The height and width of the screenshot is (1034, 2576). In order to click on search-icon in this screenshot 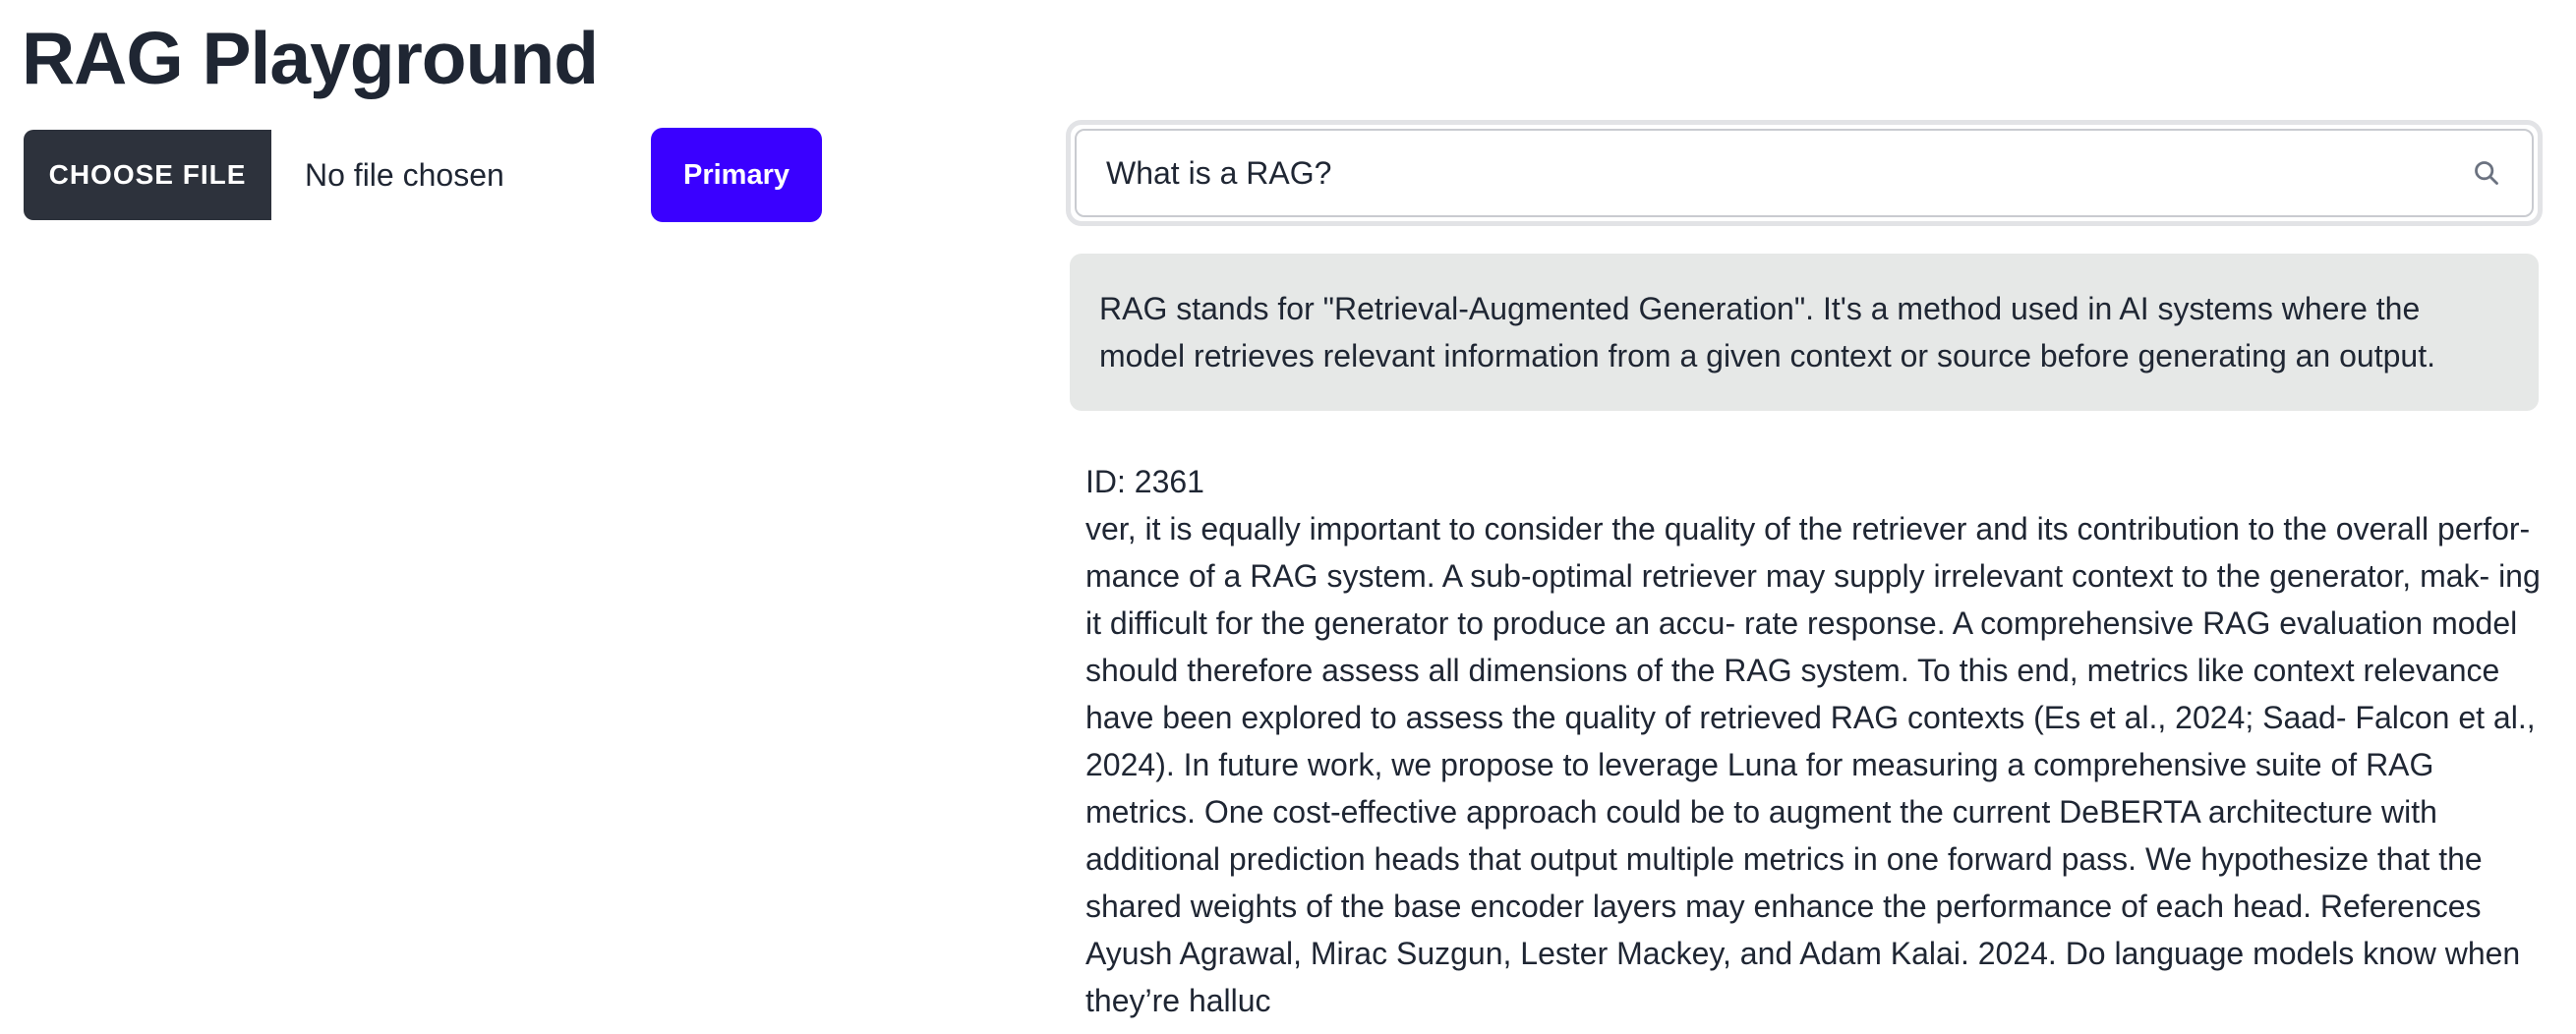, I will do `click(2486, 173)`.